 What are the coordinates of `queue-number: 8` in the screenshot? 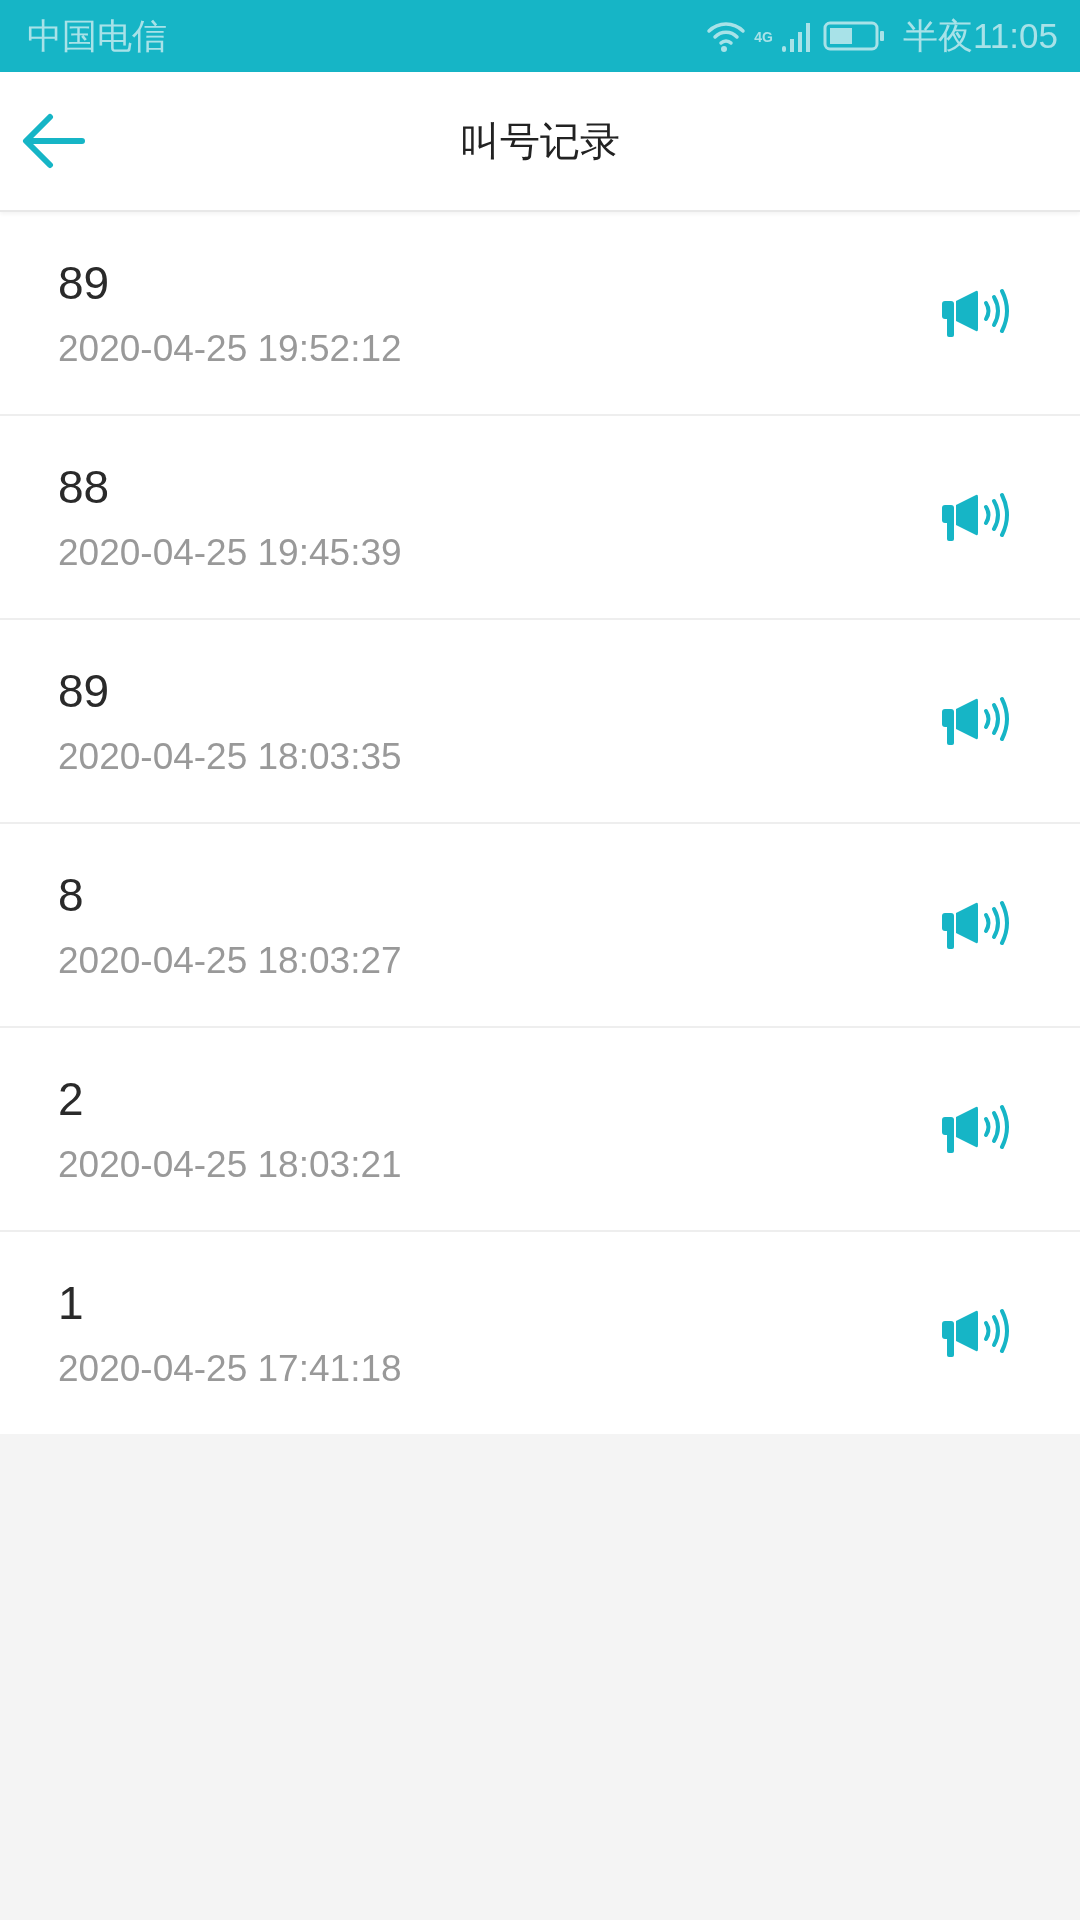 It's located at (71, 895).